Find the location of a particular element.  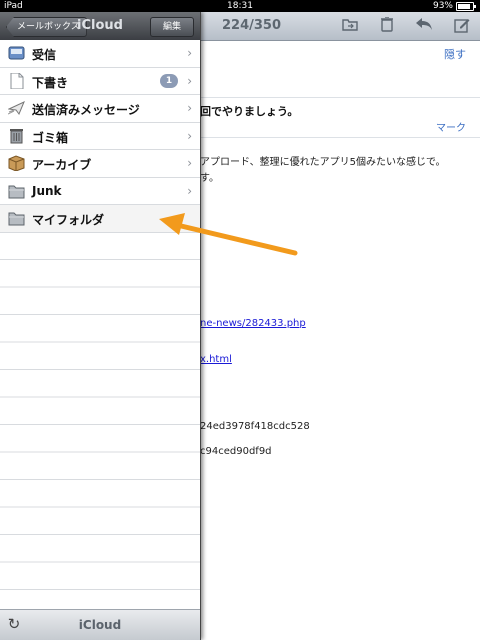

folder-label: マイフォルダ is located at coordinates (68, 220).